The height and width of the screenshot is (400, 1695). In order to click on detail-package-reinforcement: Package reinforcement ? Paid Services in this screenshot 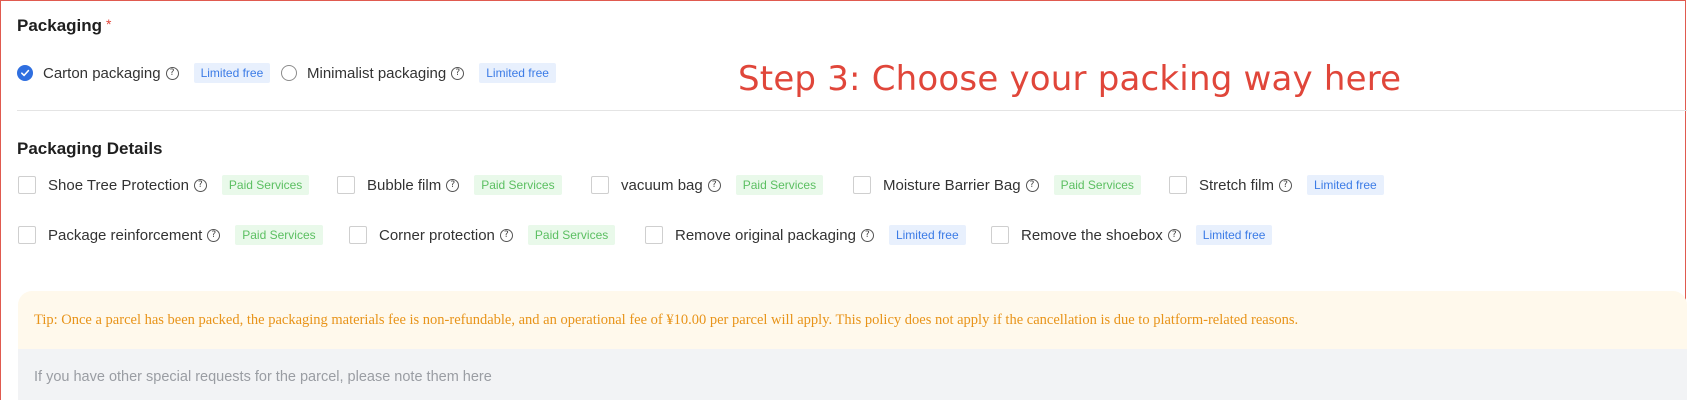, I will do `click(170, 235)`.